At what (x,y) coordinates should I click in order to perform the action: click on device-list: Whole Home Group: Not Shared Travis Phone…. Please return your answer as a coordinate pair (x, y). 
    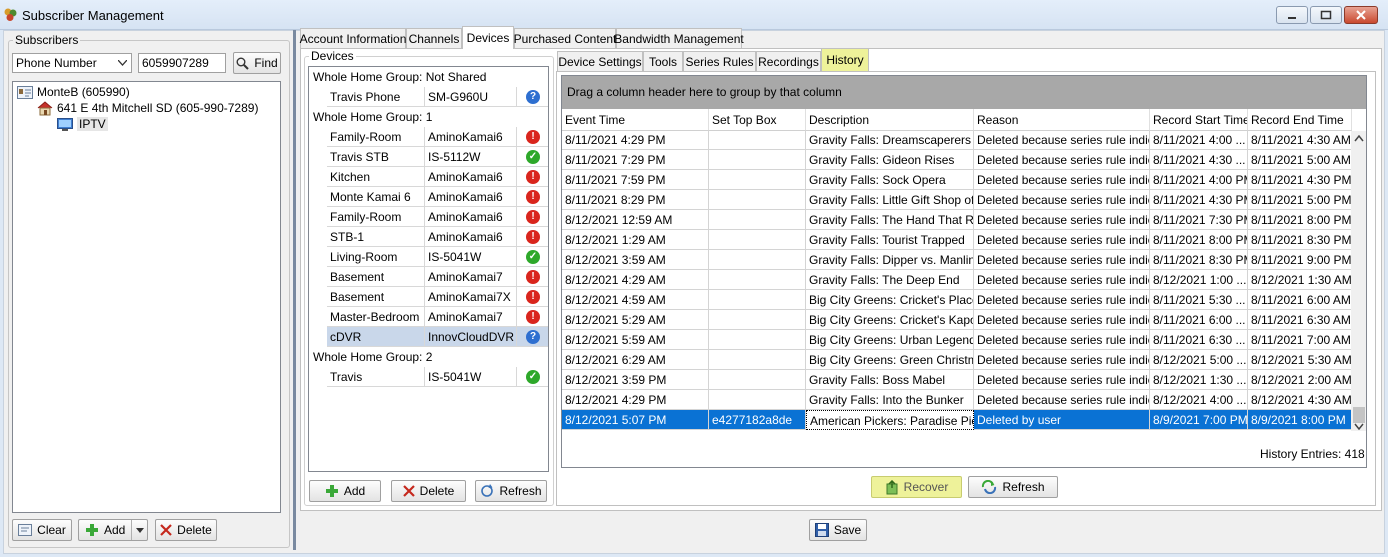
    Looking at the image, I should click on (428, 269).